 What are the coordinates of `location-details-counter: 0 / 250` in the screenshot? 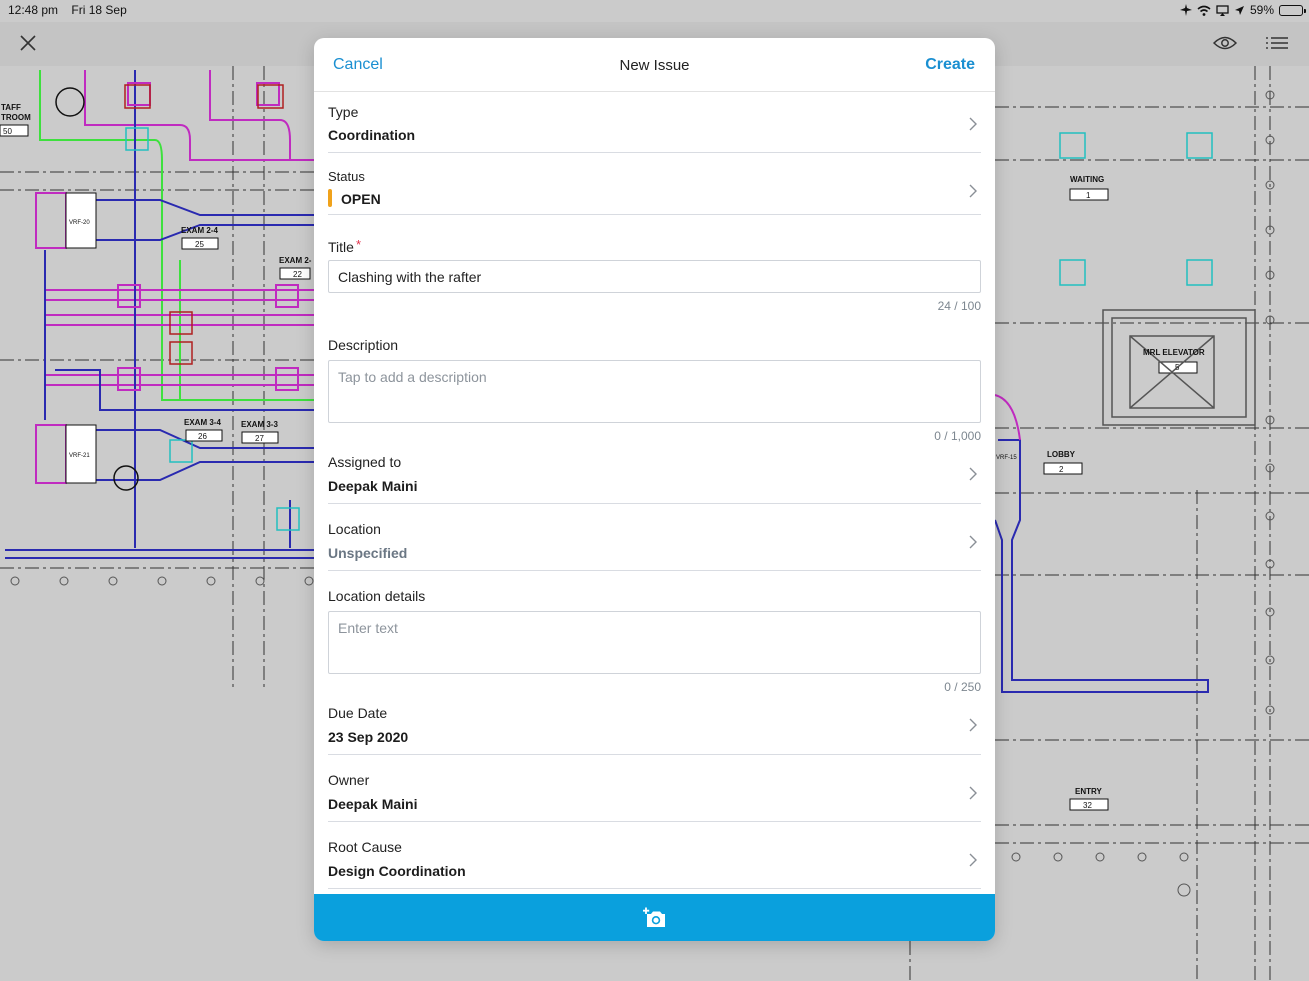 It's located at (962, 687).